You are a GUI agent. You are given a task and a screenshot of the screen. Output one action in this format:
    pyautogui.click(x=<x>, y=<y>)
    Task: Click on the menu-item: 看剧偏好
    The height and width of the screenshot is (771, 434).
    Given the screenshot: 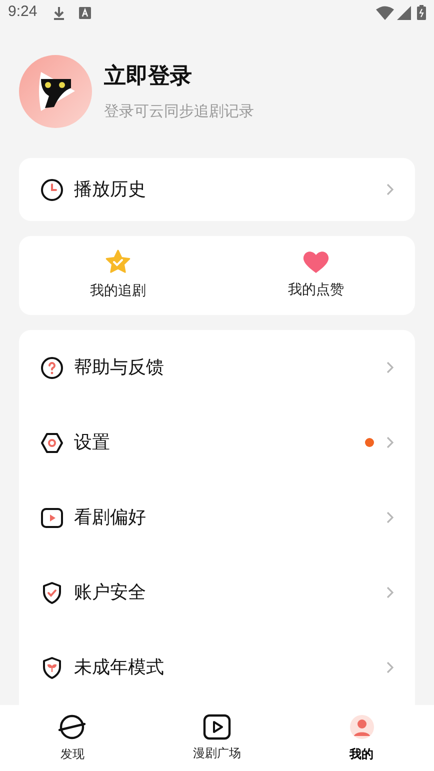 What is the action you would take?
    pyautogui.click(x=217, y=517)
    